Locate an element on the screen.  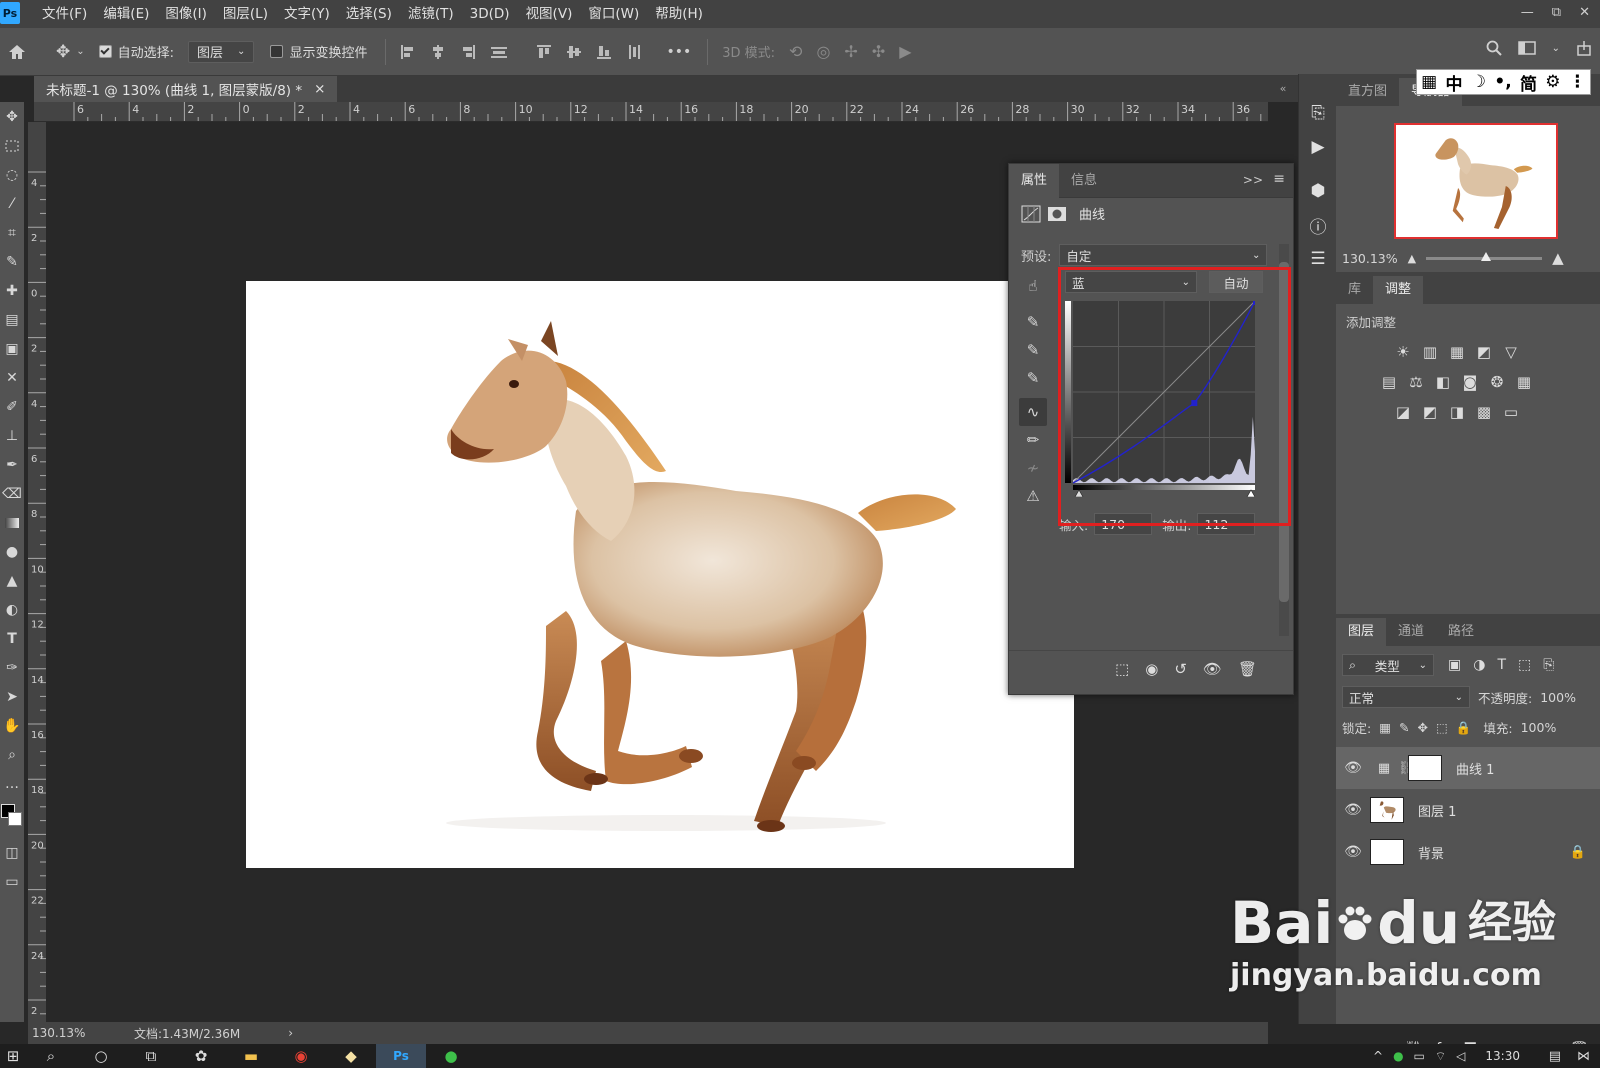
delete-adjustment-icon: 🗑 is located at coordinates (1247, 669).